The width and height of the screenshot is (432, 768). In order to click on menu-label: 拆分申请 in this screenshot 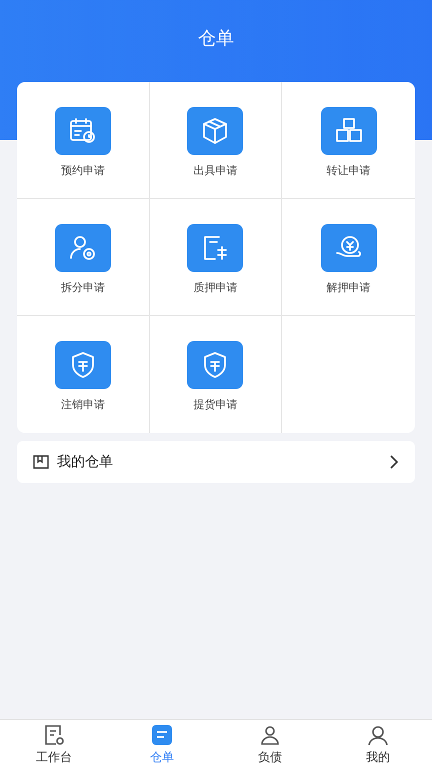, I will do `click(82, 287)`.